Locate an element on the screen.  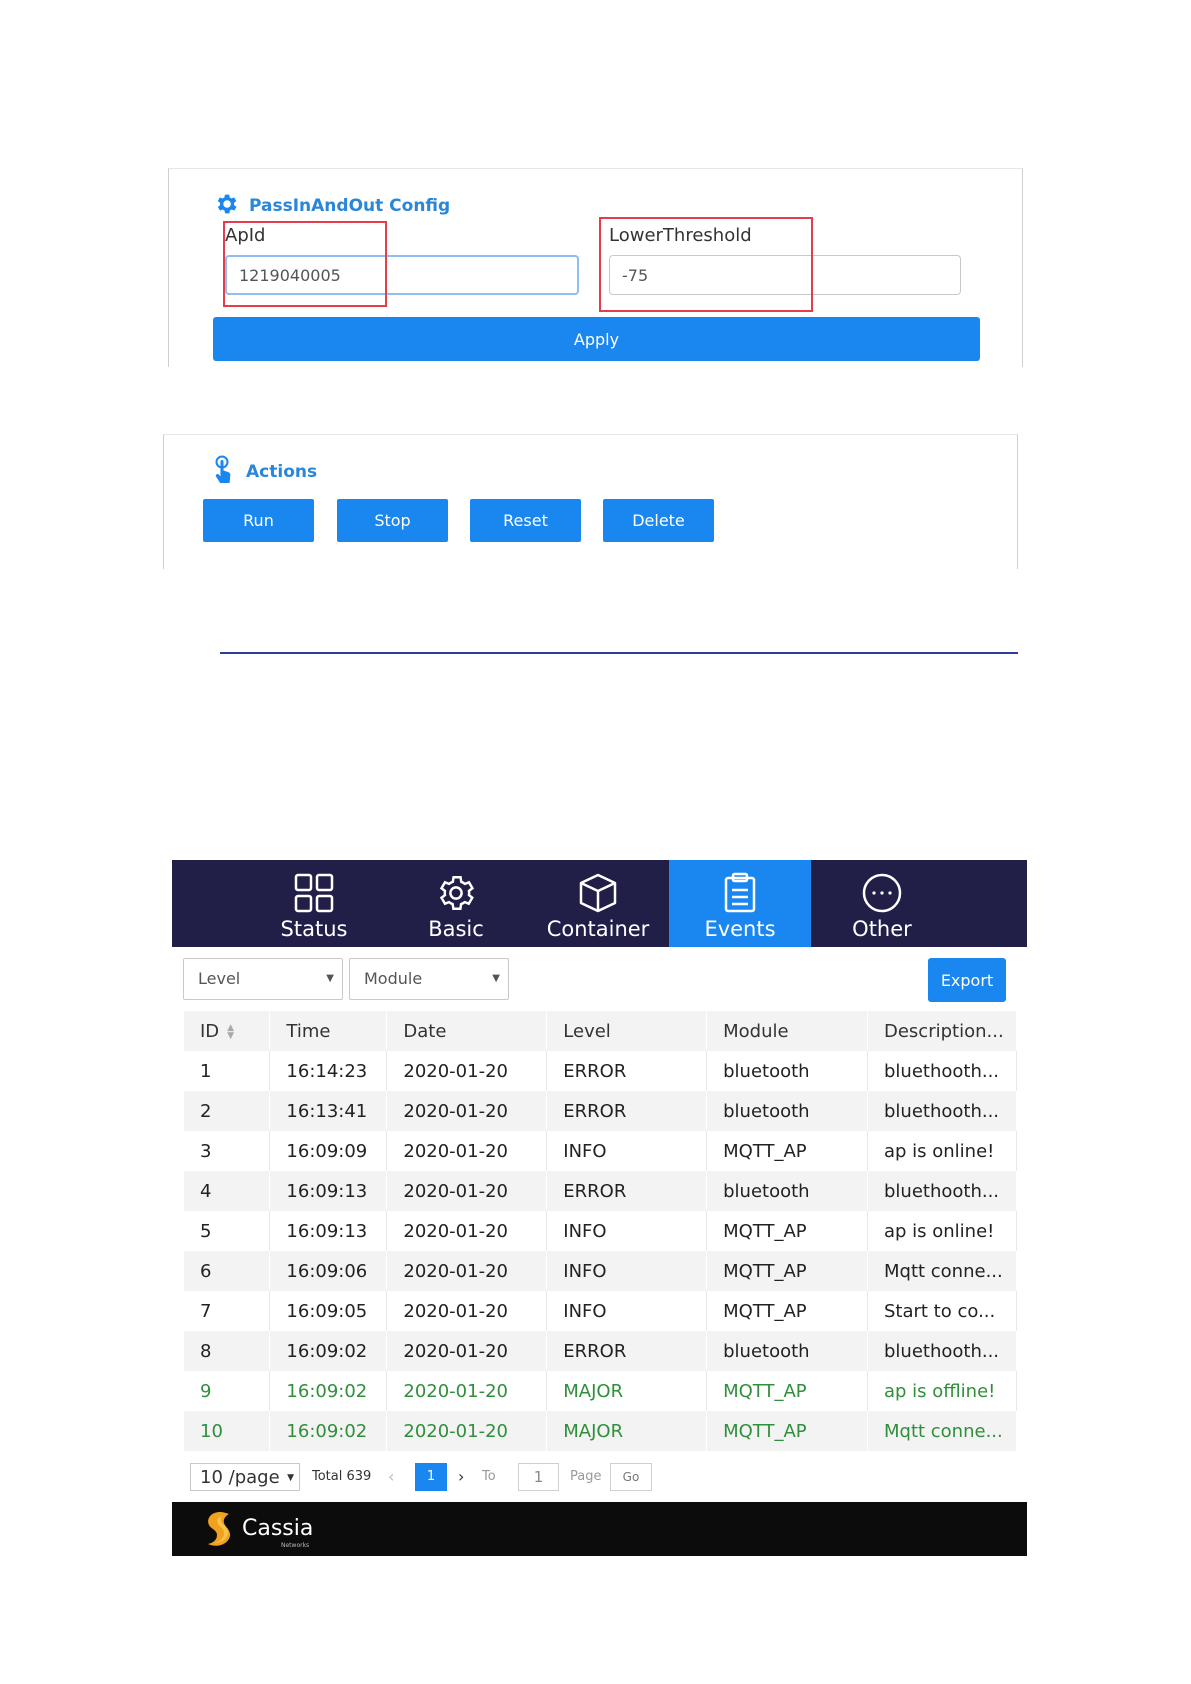
cell-id: 8 is located at coordinates (227, 1351).